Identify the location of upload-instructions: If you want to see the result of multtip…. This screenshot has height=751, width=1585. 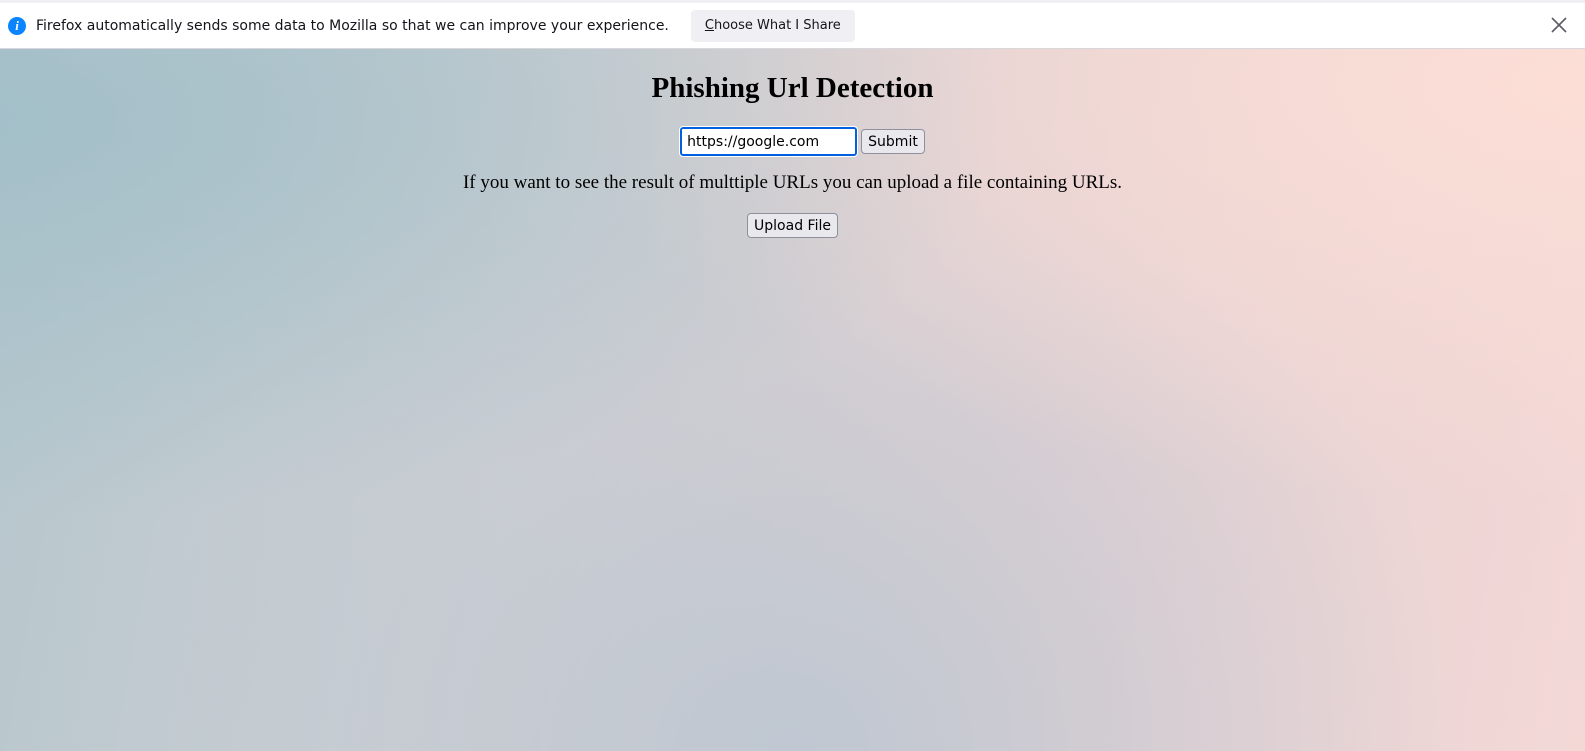
(792, 182).